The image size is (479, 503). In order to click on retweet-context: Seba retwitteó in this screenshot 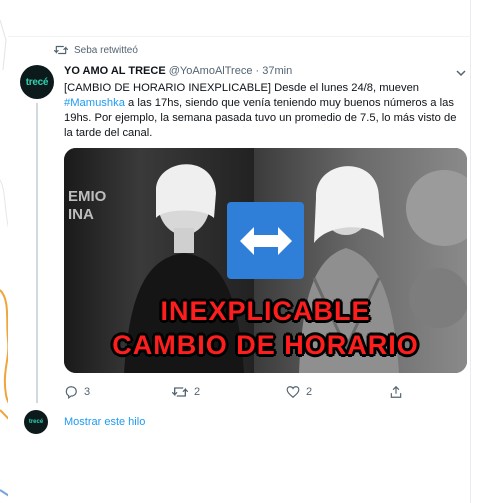, I will do `click(96, 50)`.